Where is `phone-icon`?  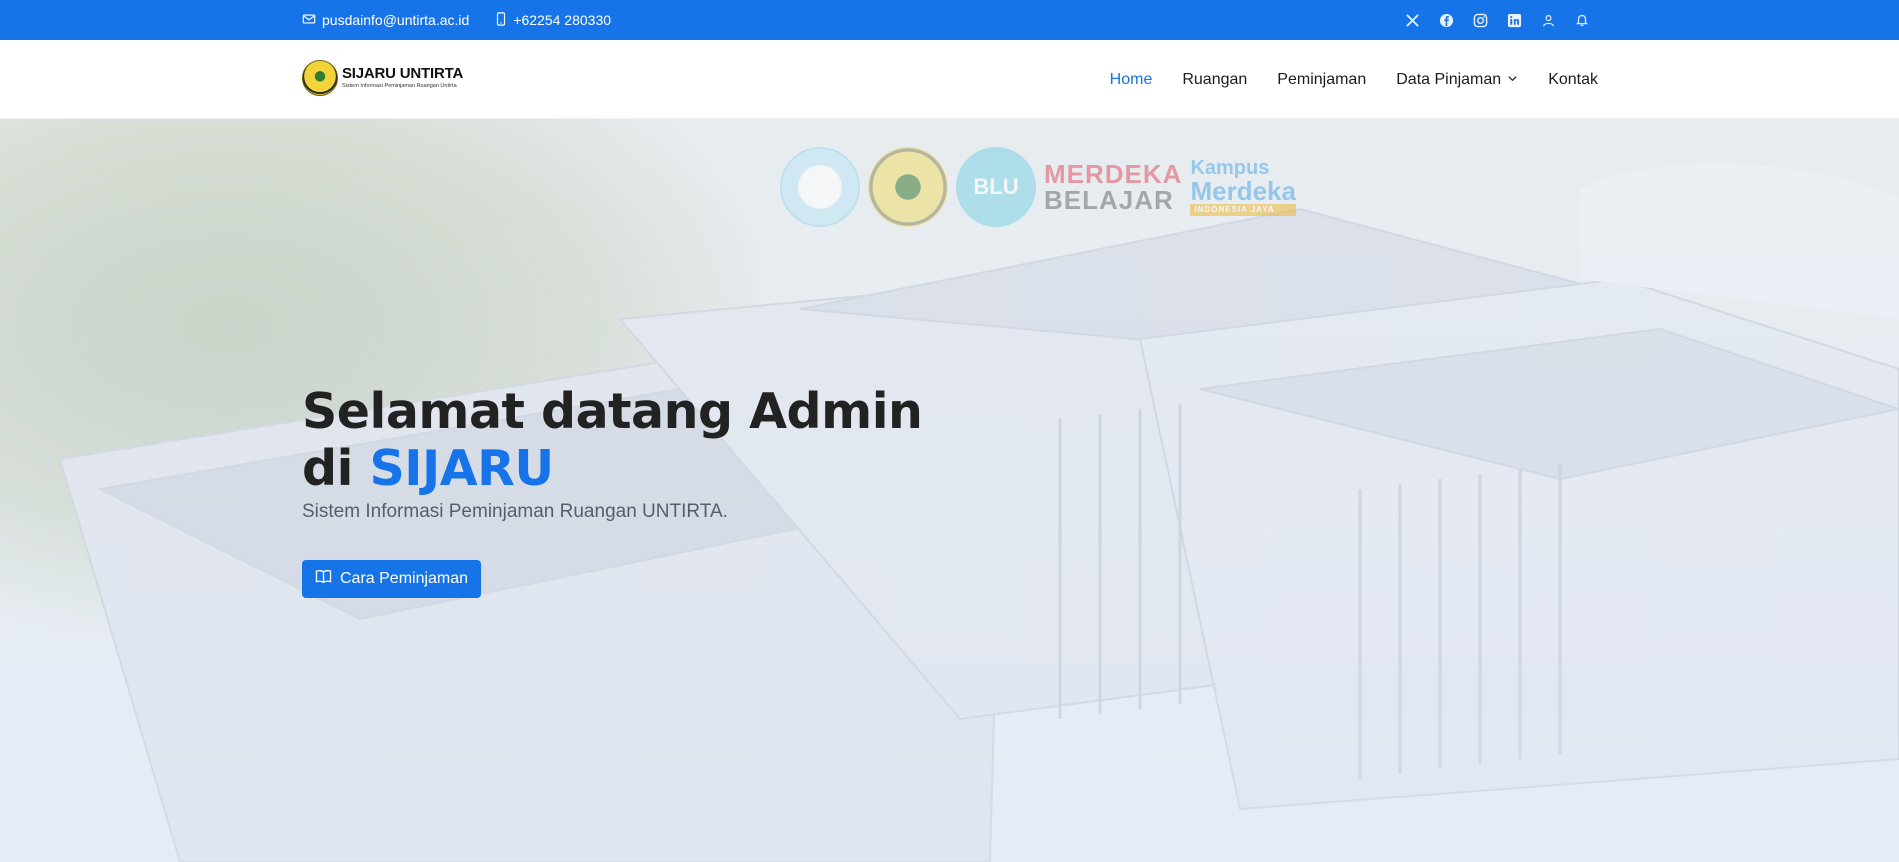 phone-icon is located at coordinates (501, 20).